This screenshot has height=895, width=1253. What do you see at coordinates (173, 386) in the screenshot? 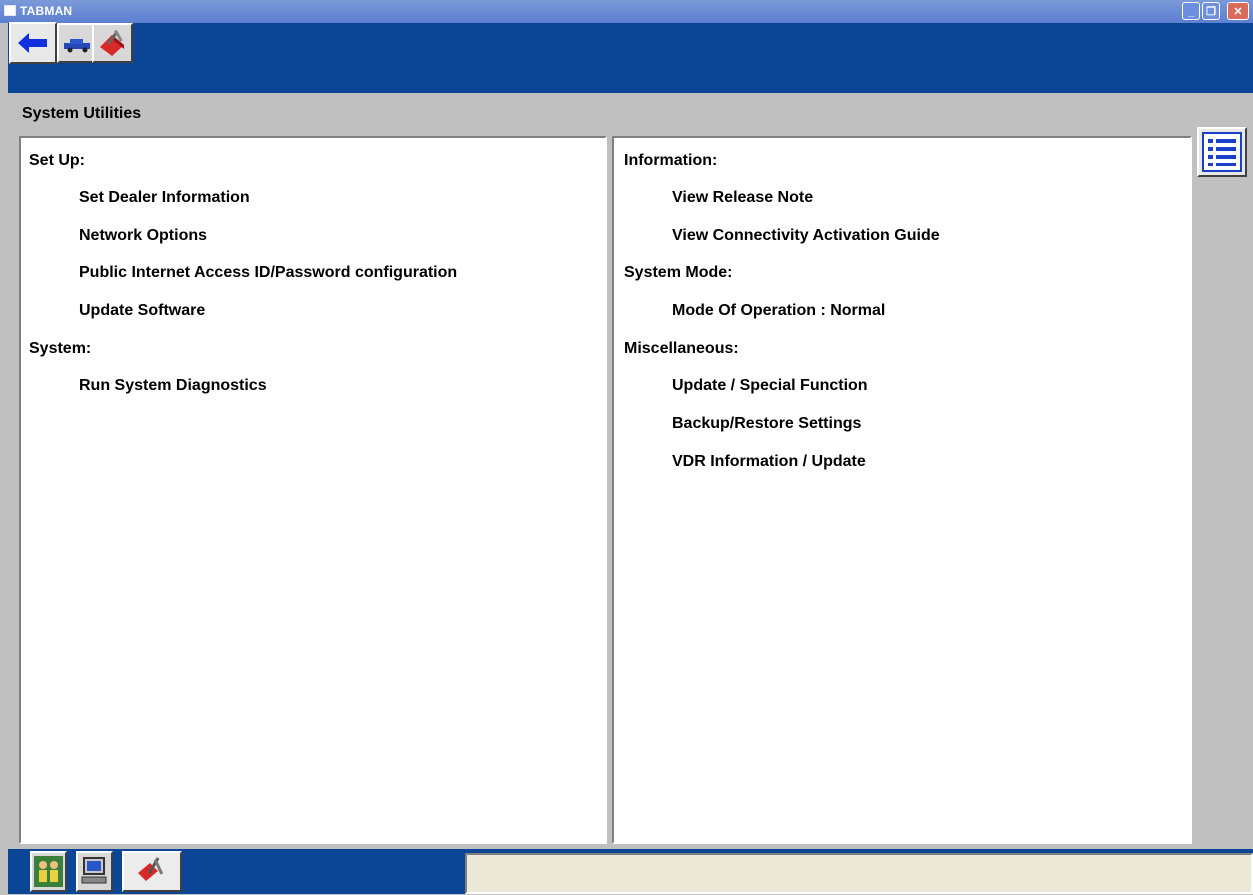
I see `run-system-diagnostics-link: Run System Diagnostics` at bounding box center [173, 386].